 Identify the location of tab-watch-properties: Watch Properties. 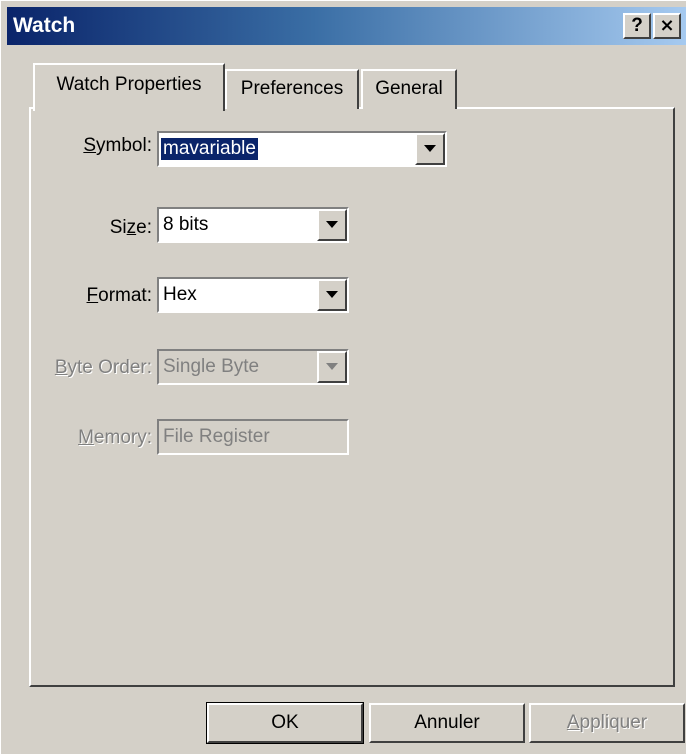
(129, 87).